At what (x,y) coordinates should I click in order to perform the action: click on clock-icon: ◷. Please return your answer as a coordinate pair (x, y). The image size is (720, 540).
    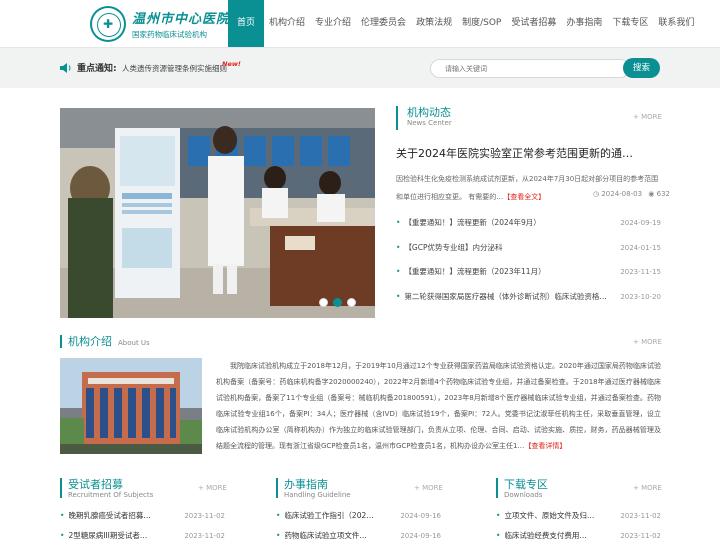
    Looking at the image, I should click on (596, 194).